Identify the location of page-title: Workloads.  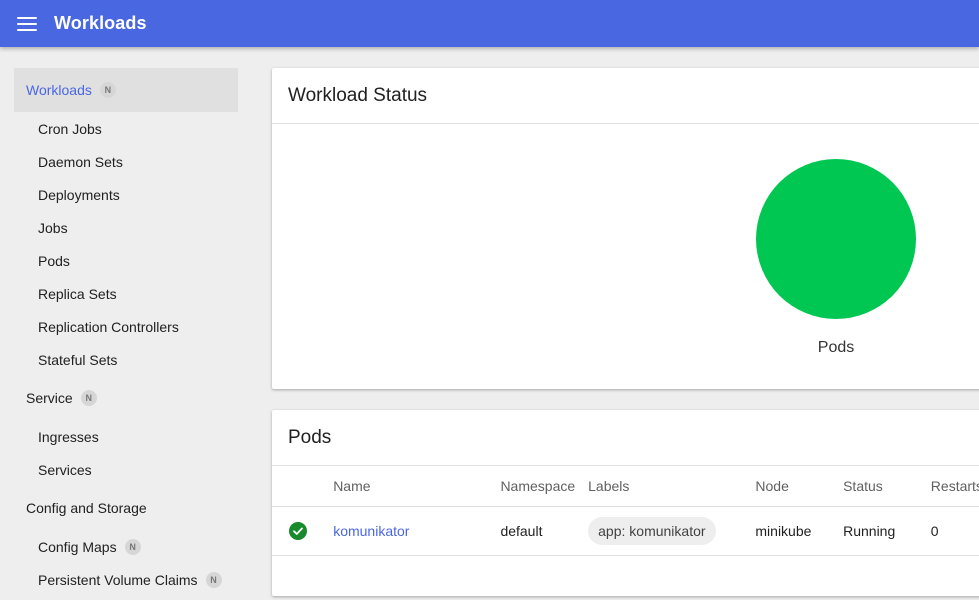
(100, 23).